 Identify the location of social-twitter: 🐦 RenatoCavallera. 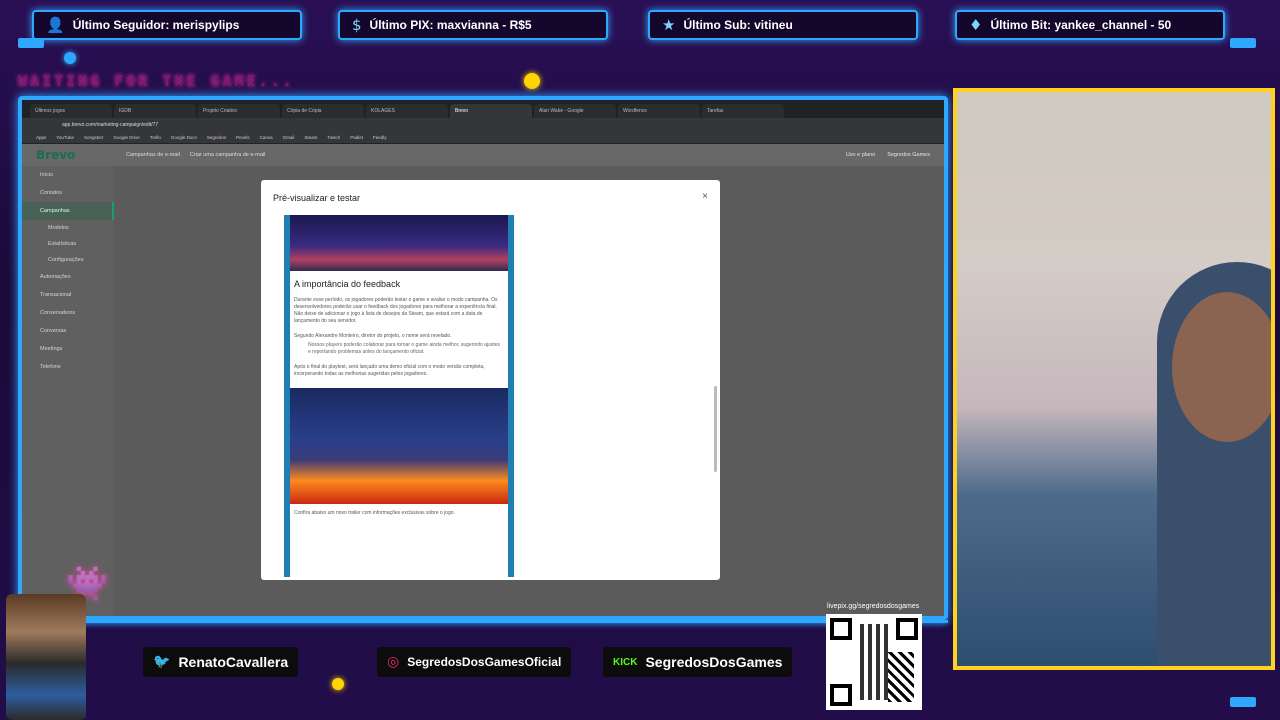
(221, 662).